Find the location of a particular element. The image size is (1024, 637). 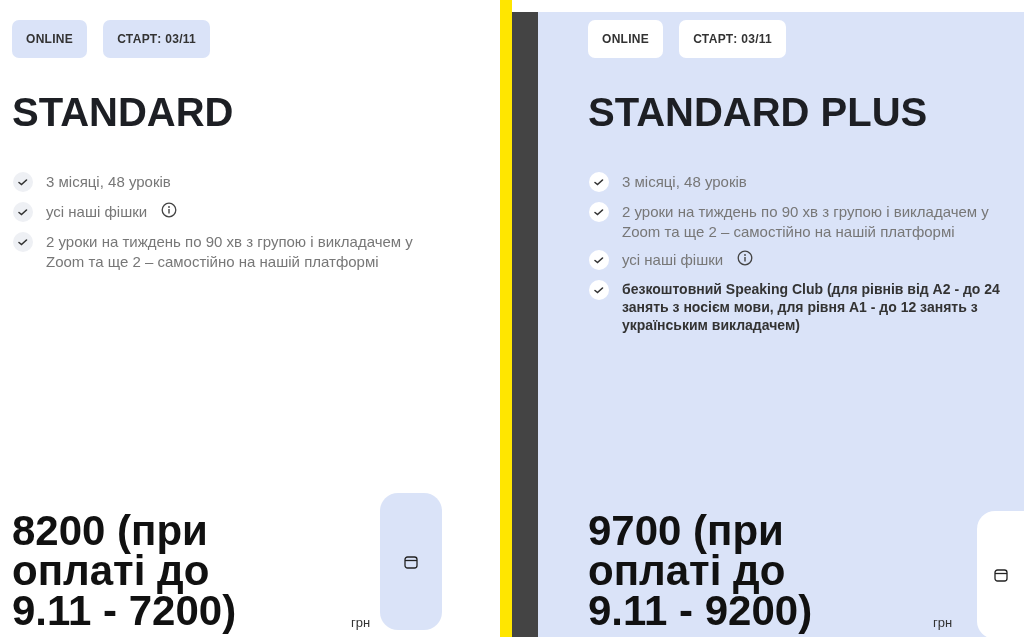

feature-text: безкоштовний Speaking Club (для рівнів від А2 - до 24 занять з носієм мови, для рівня А1 - до 12 занять з українським викладачем) is located at coordinates (811, 307).